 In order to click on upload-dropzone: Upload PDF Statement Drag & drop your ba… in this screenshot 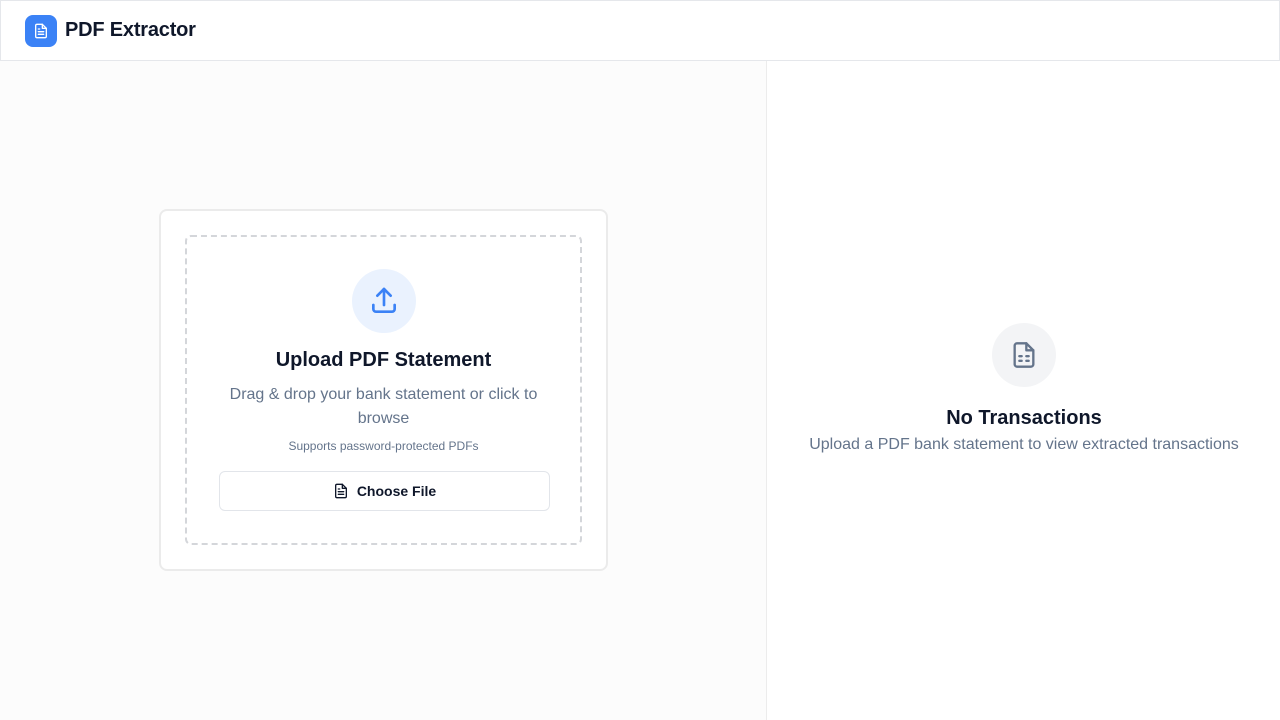, I will do `click(383, 390)`.